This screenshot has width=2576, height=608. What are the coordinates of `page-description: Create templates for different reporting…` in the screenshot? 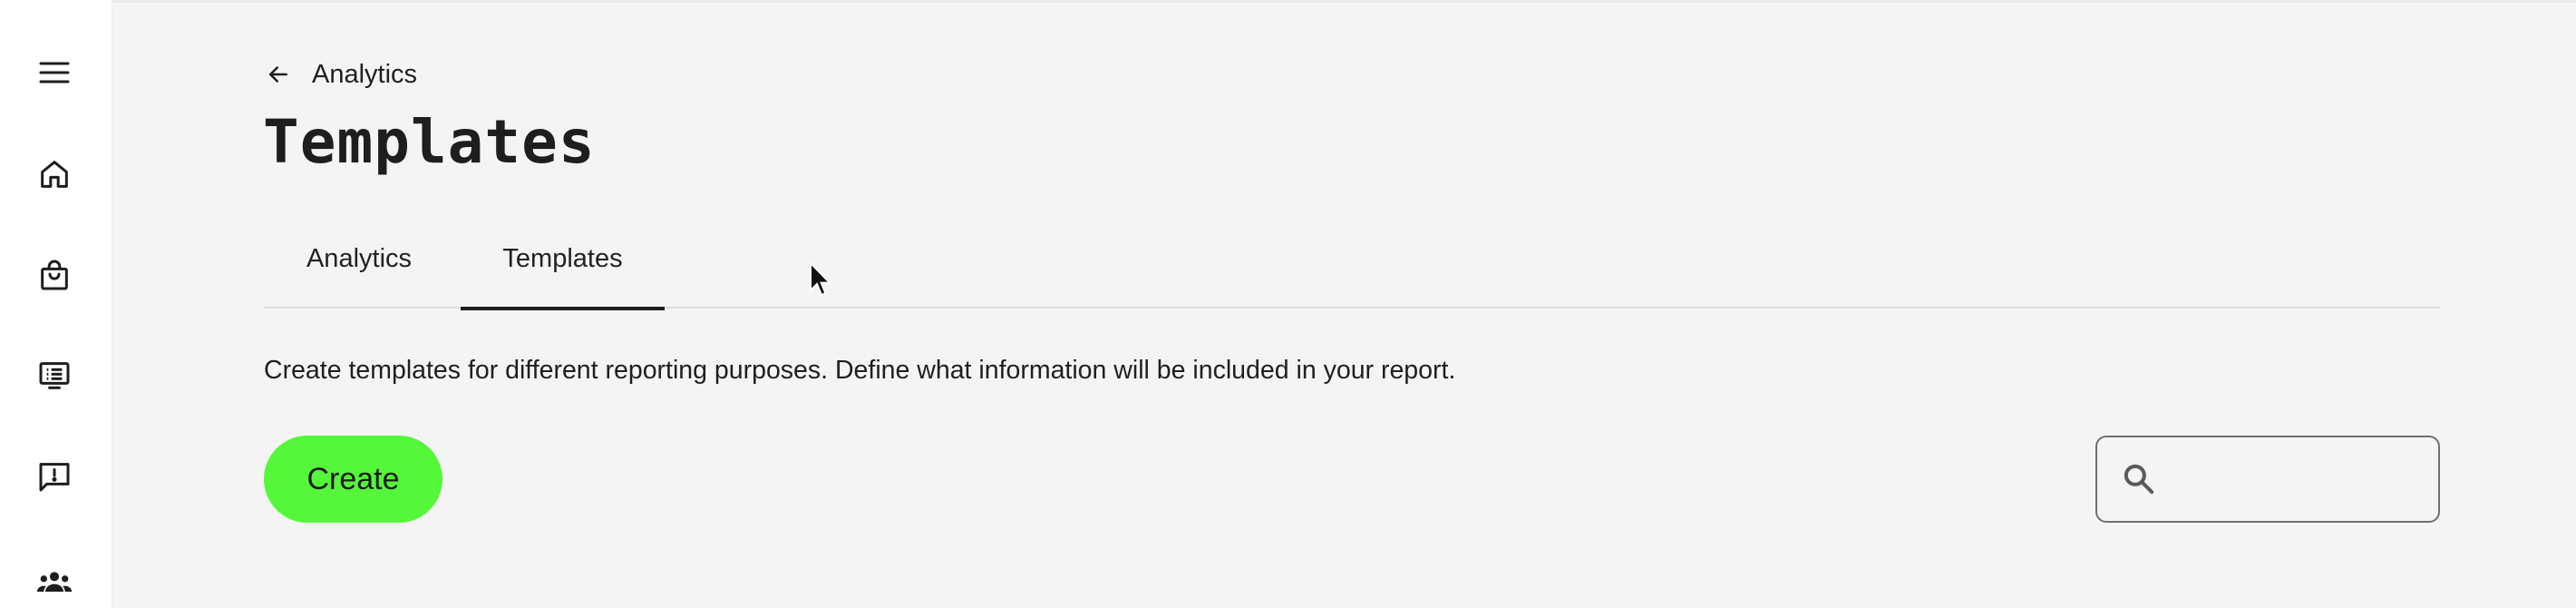 It's located at (860, 370).